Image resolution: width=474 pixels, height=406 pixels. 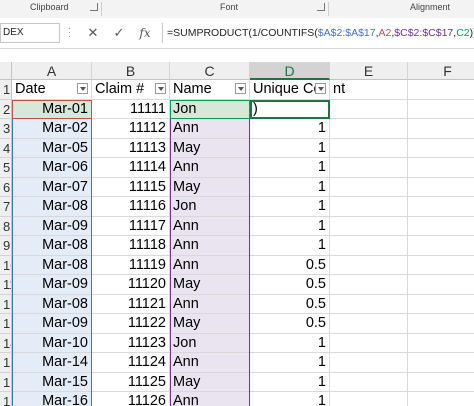 What do you see at coordinates (52, 71) in the screenshot?
I see `column-header-a: A` at bounding box center [52, 71].